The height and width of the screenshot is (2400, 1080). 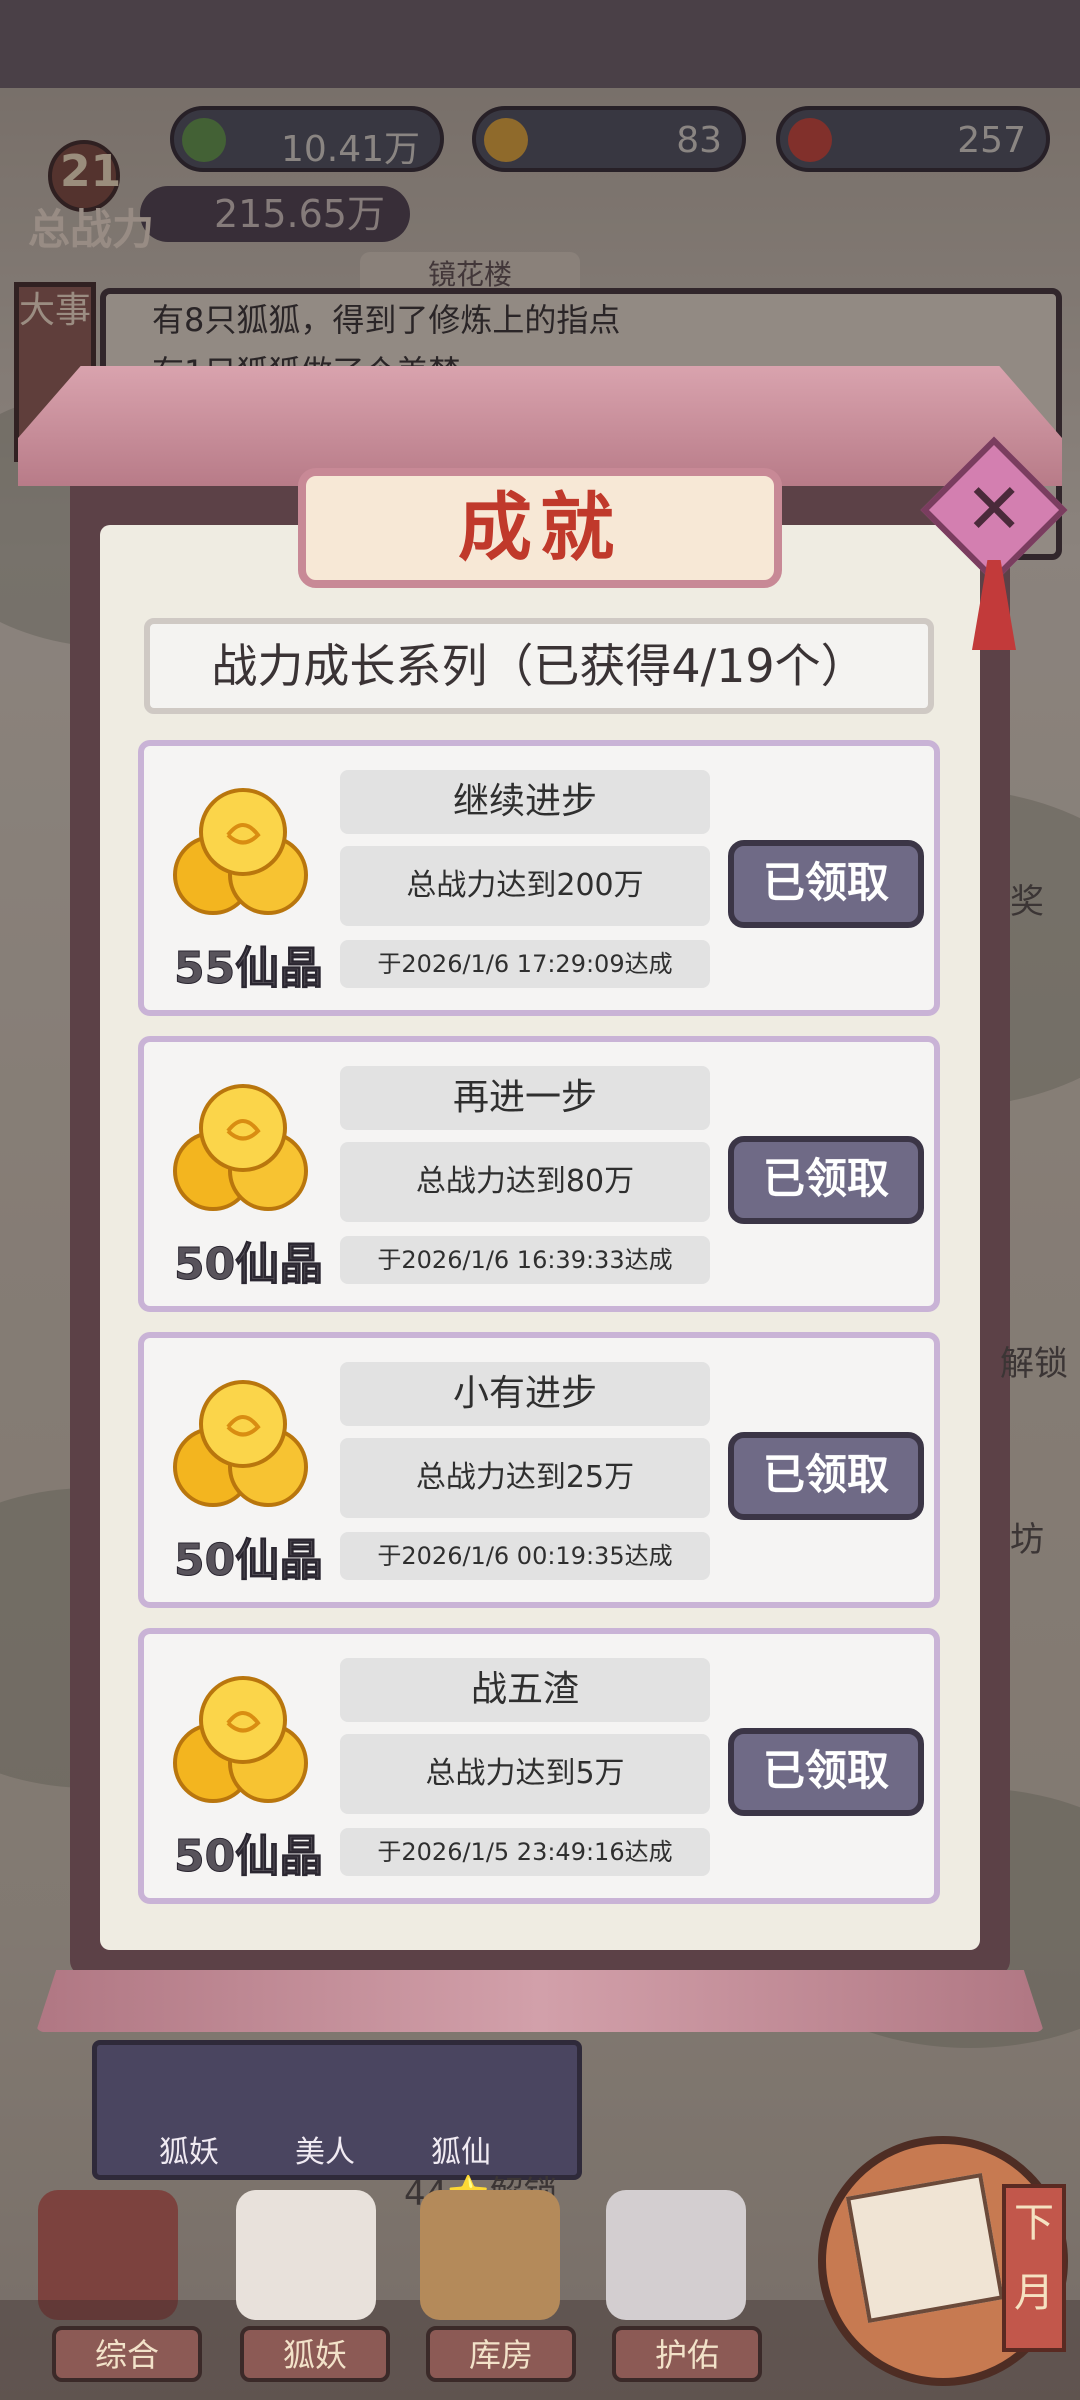 What do you see at coordinates (315, 2354) in the screenshot?
I see `nav-fox-demon: 狐妖` at bounding box center [315, 2354].